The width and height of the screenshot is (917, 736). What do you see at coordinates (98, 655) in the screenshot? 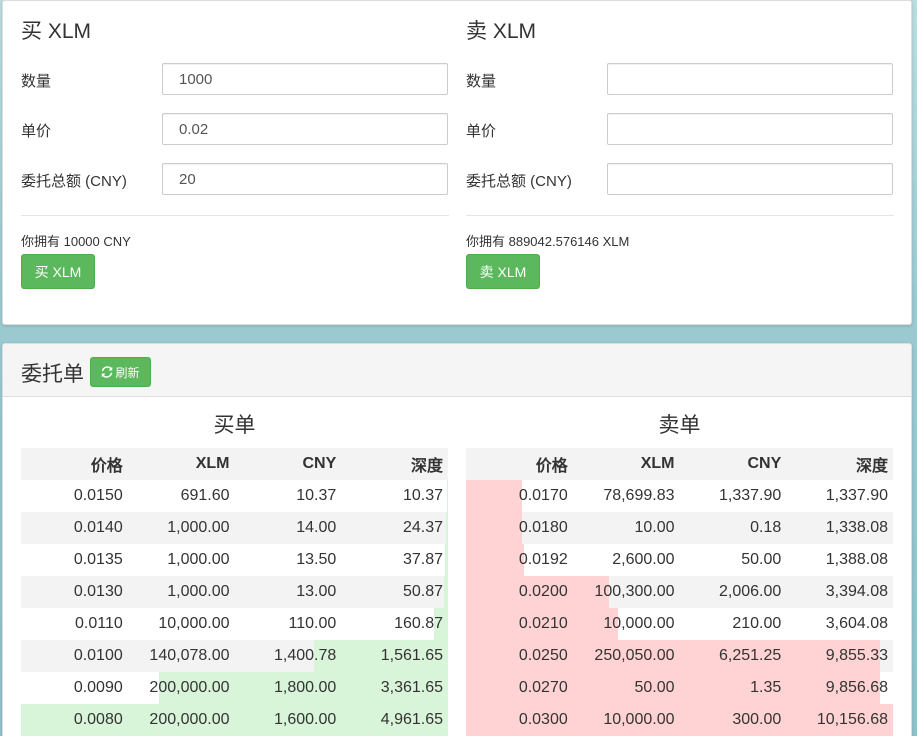
I see `buy-cell-price: 0.0100` at bounding box center [98, 655].